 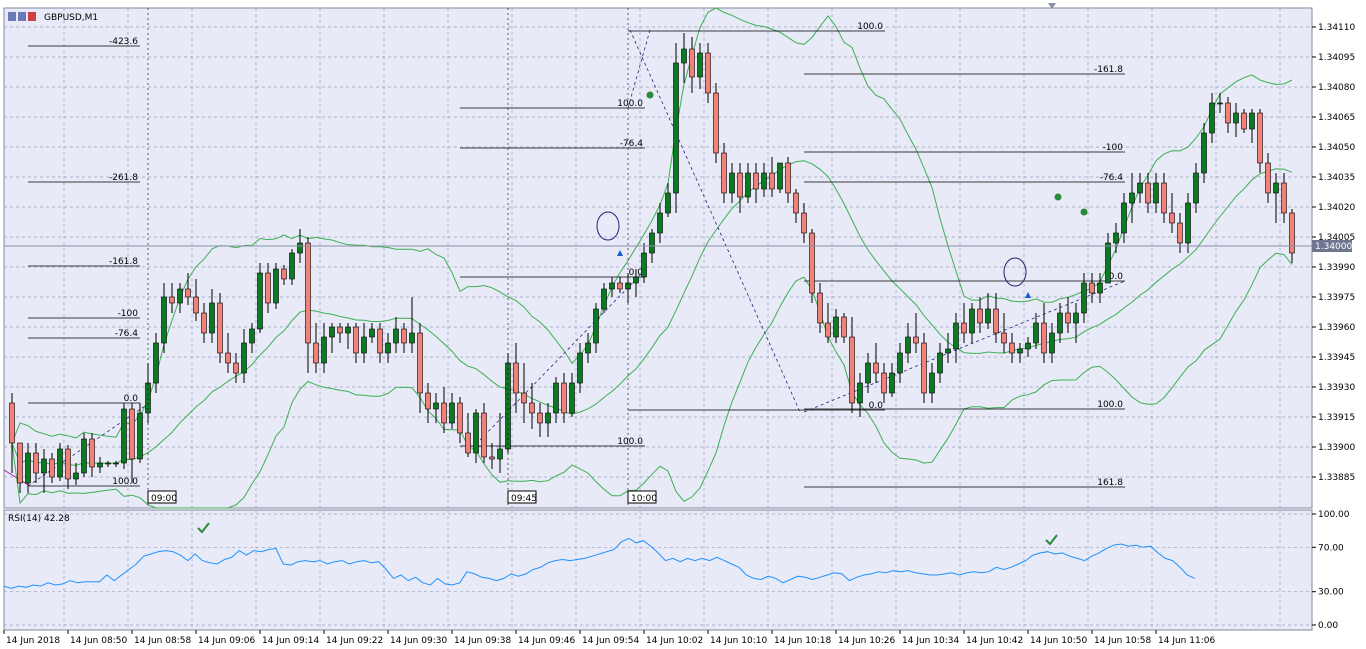 What do you see at coordinates (802, 641) in the screenshot?
I see `time-tick-label: 14 Jun 10:18` at bounding box center [802, 641].